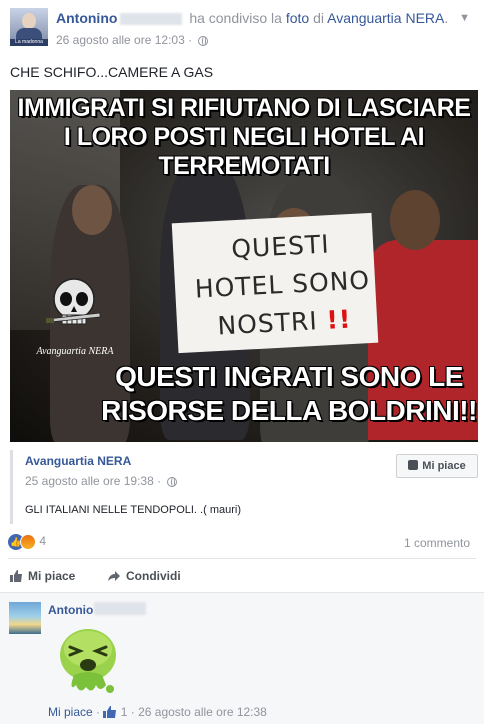 This screenshot has height=724, width=484. I want to click on action-text: ha condiviso la, so click(235, 18).